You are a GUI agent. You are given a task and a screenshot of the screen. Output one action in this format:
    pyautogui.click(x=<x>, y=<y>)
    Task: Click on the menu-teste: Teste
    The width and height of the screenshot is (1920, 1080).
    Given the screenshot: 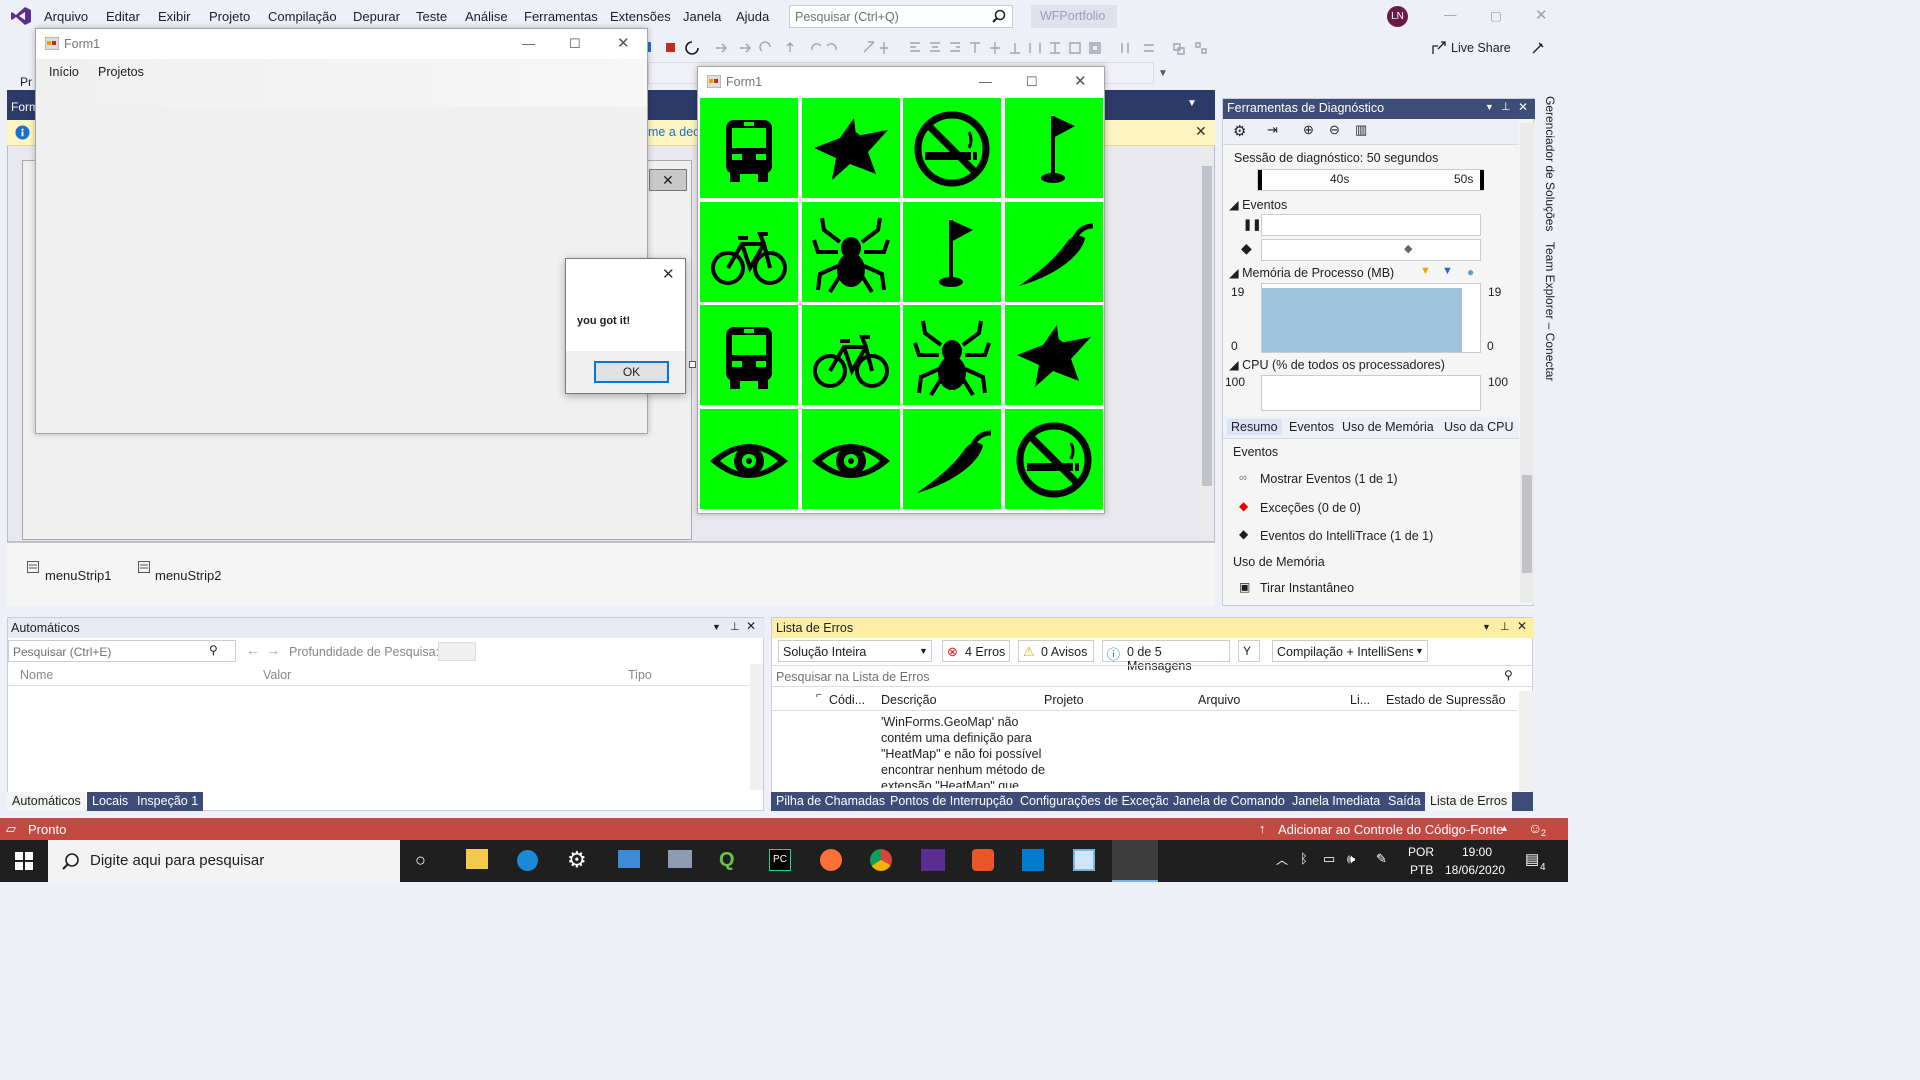 What is the action you would take?
    pyautogui.click(x=431, y=16)
    